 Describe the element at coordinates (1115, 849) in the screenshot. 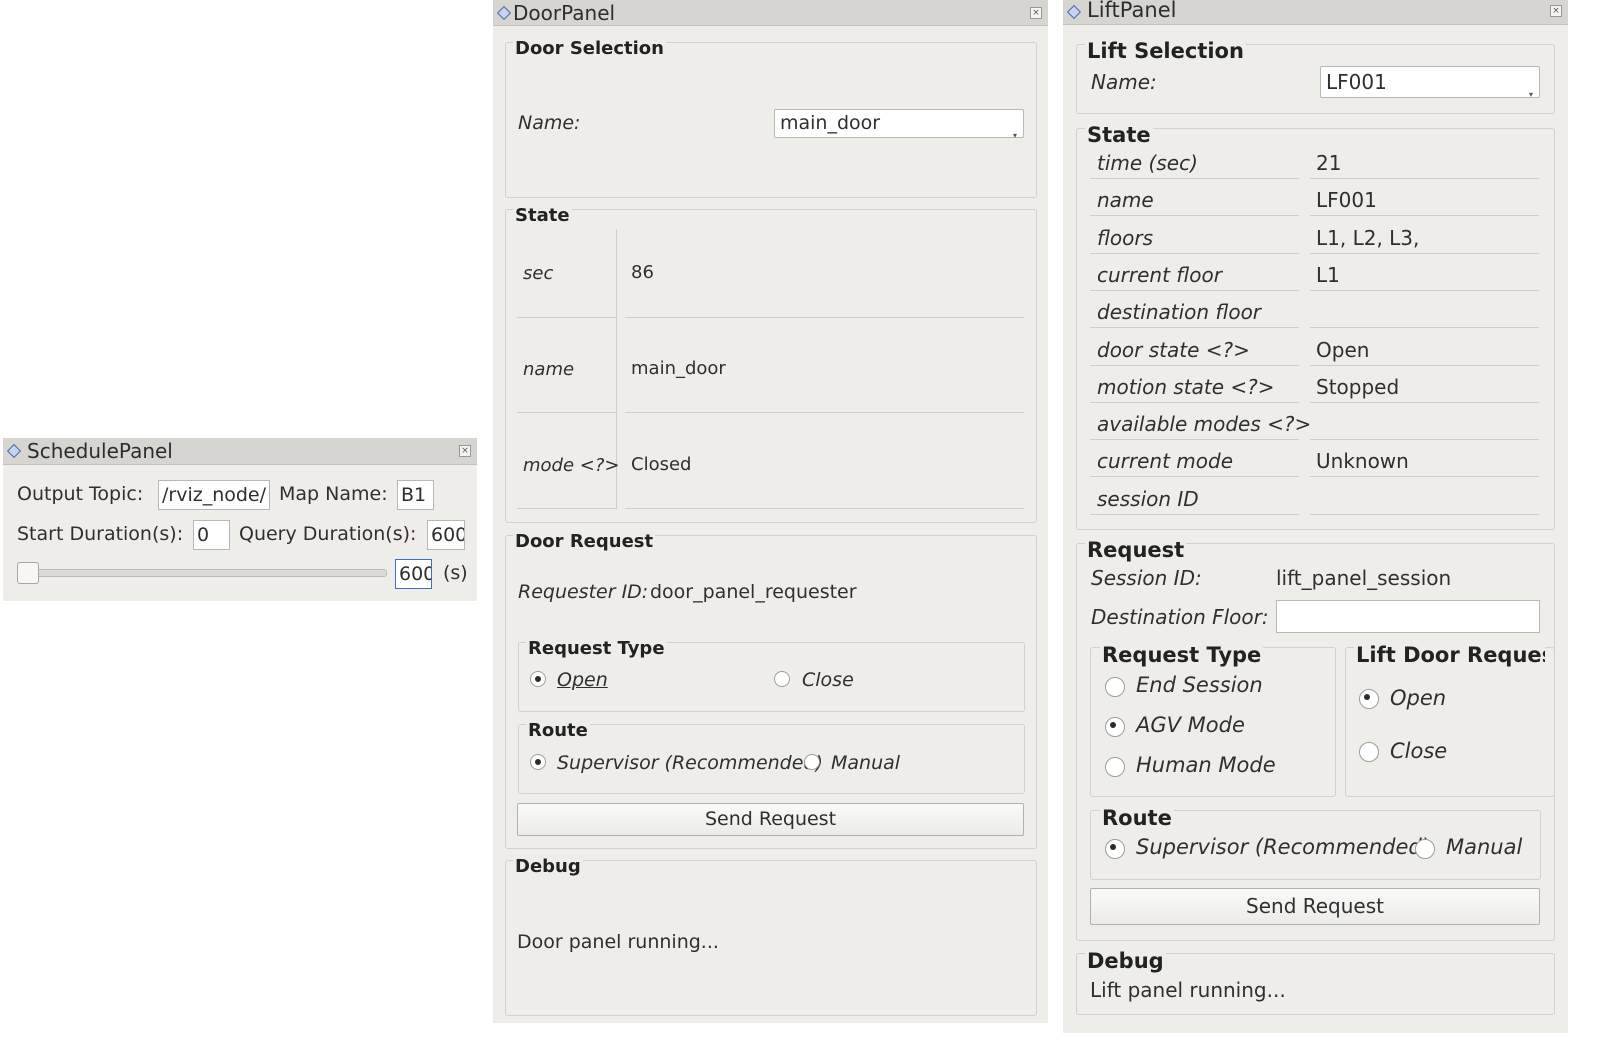

I see `lift-route-supervisor-radio` at that location.